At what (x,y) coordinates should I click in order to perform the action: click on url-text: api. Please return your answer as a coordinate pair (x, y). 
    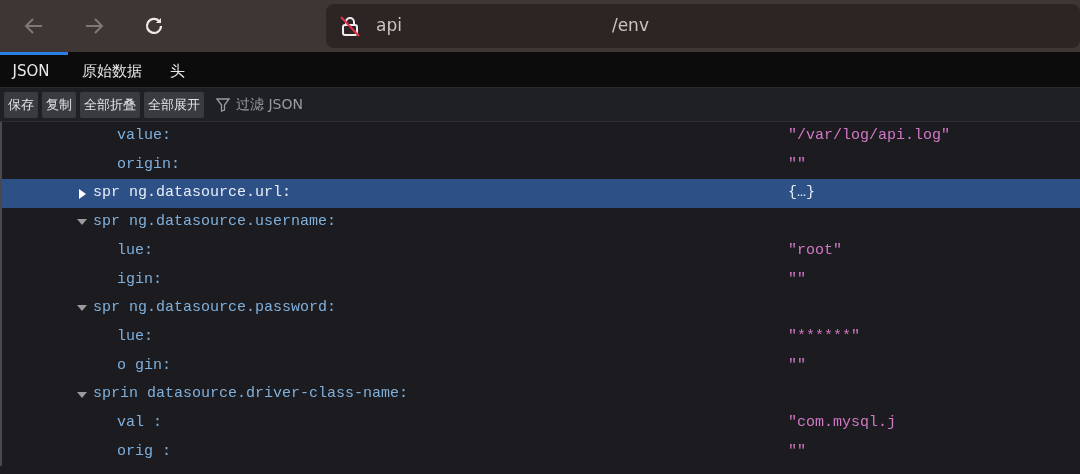
    Looking at the image, I should click on (389, 26).